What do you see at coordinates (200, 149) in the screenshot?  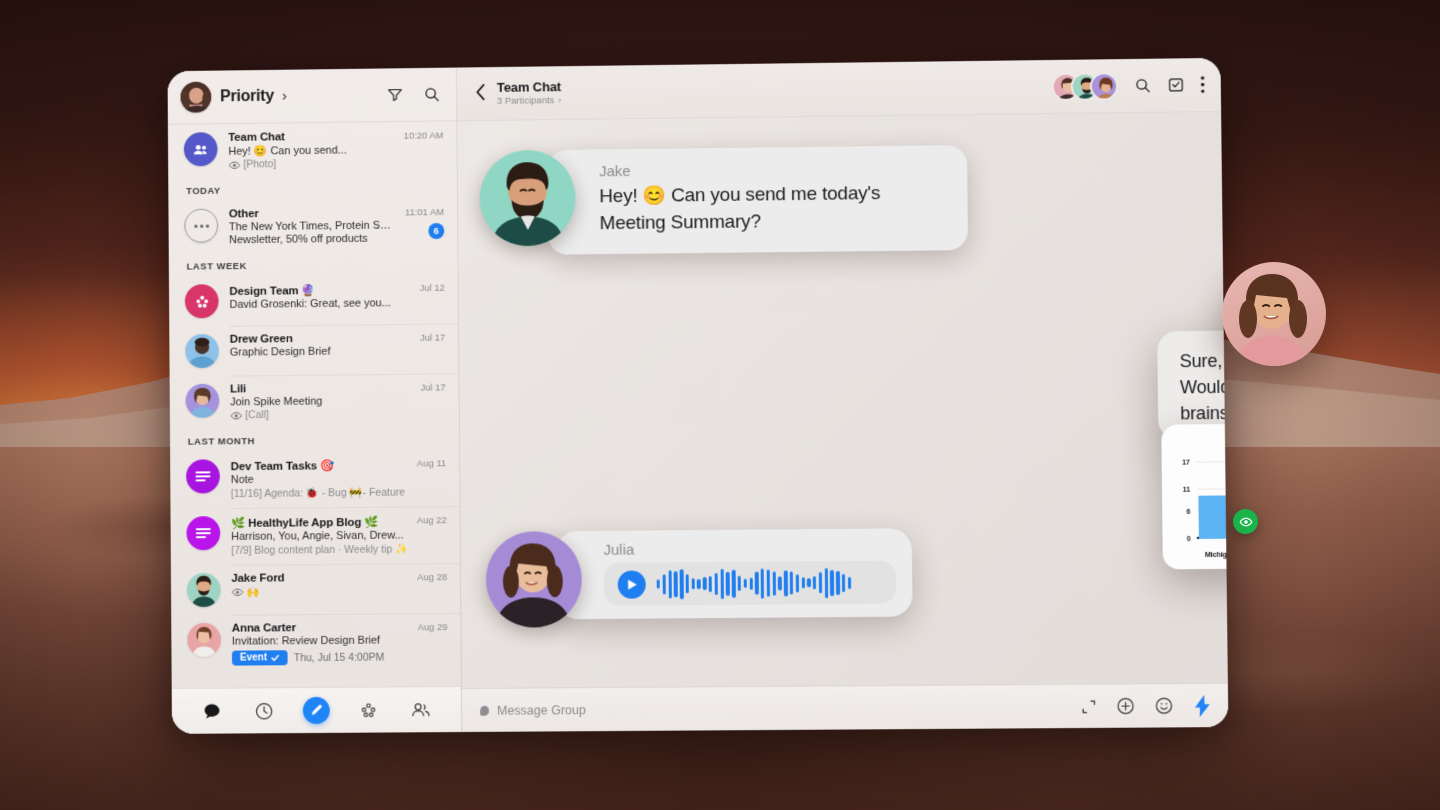 I see `group-icon` at bounding box center [200, 149].